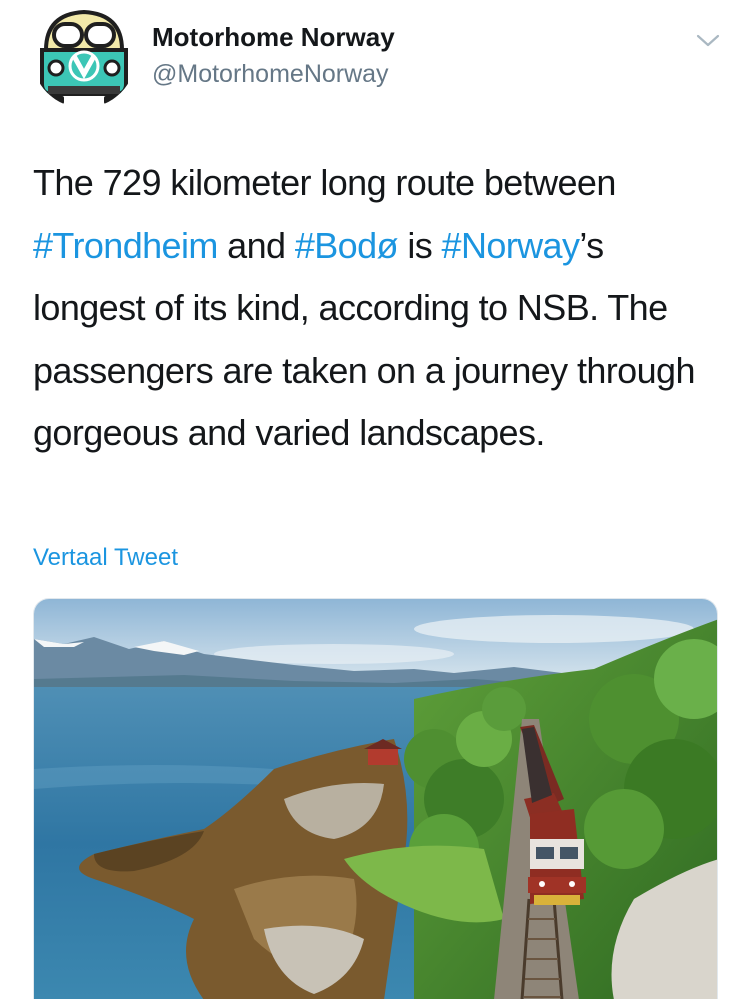 Image resolution: width=749 pixels, height=999 pixels. Describe the element at coordinates (105, 558) in the screenshot. I see `translate-tweet-link: Vertaal Tweet` at that location.